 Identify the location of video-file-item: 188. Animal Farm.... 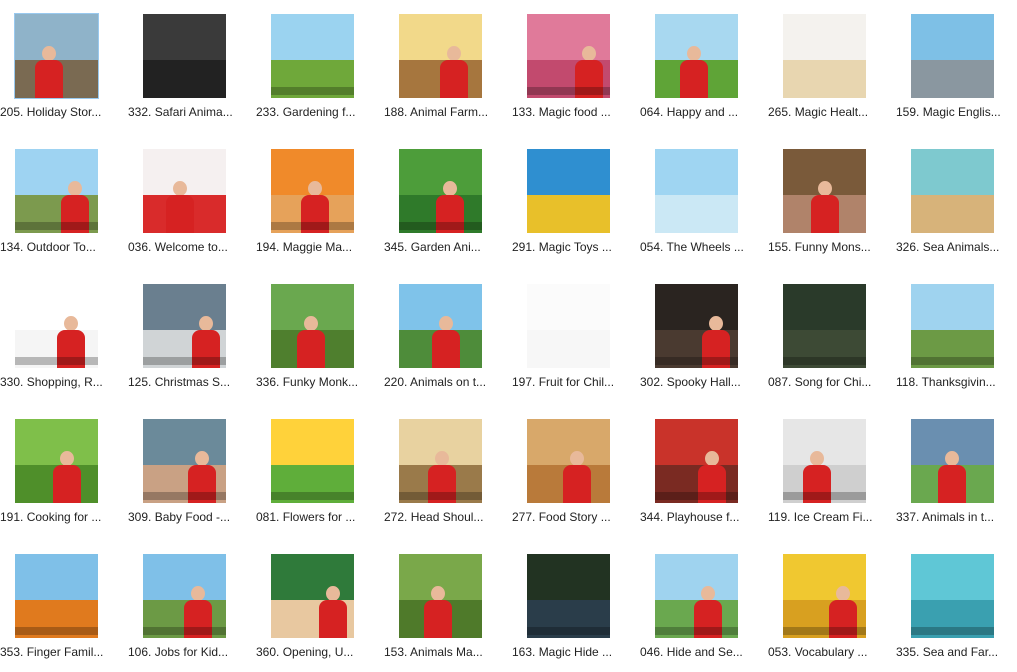
(445, 66).